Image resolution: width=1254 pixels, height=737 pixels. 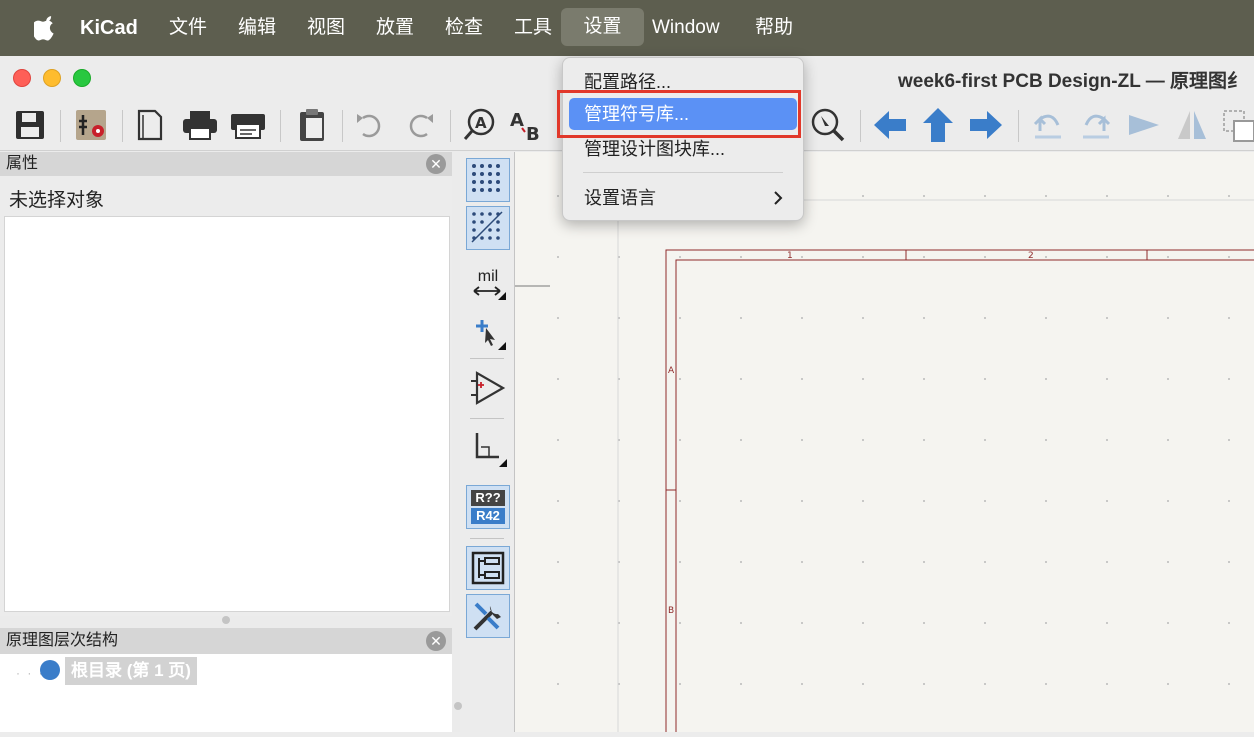 What do you see at coordinates (533, 28) in the screenshot?
I see `menu-tools: 工具` at bounding box center [533, 28].